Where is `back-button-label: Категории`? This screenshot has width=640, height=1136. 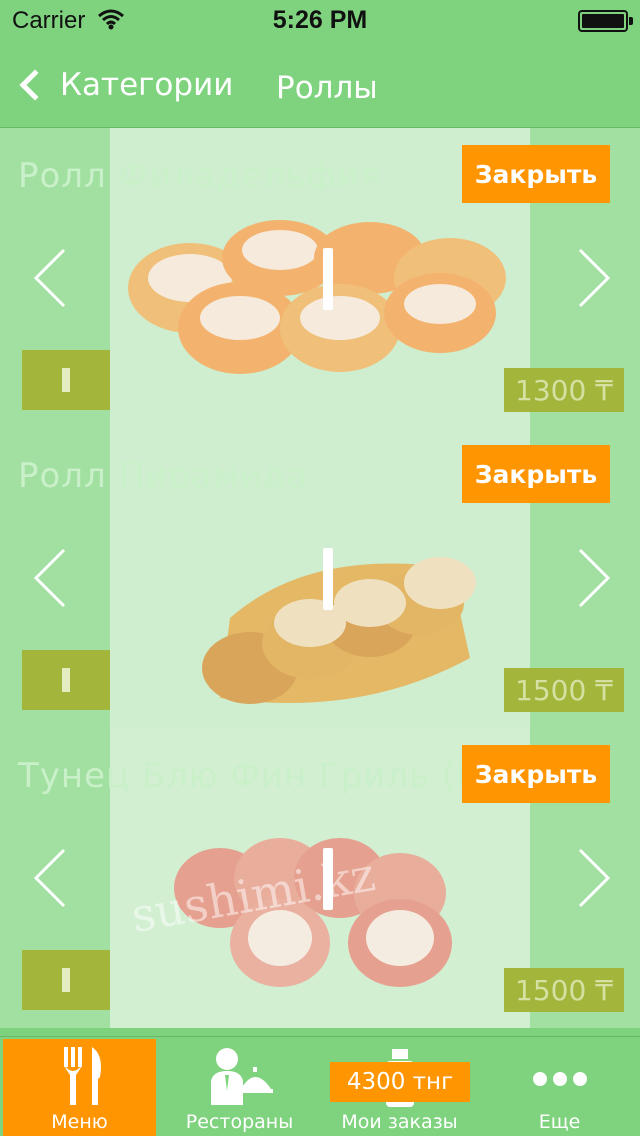
back-button-label: Категории is located at coordinates (147, 85).